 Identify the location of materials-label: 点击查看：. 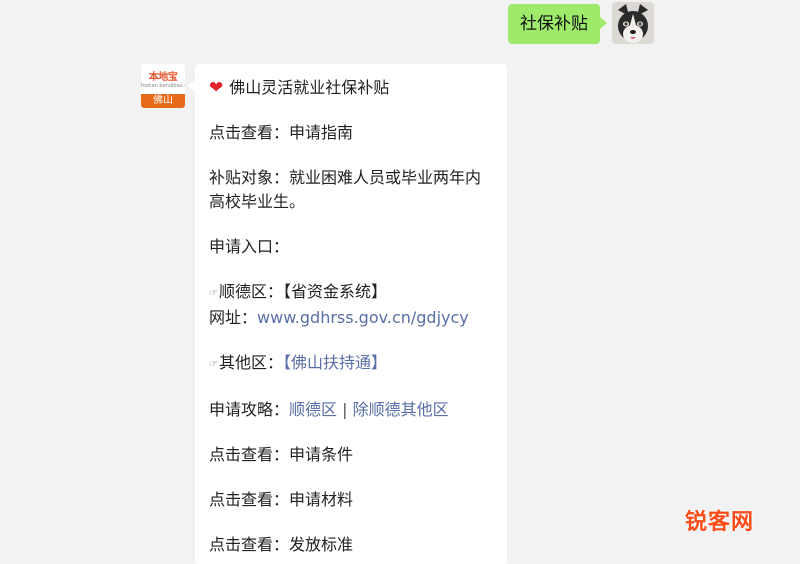
(249, 499).